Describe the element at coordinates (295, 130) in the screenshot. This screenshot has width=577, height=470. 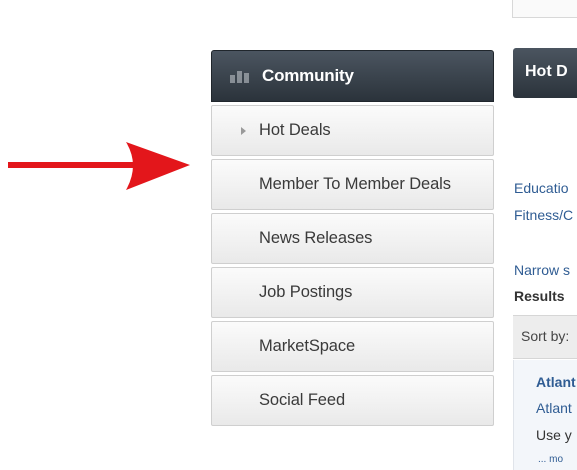
I see `menu-item-label: Hot Deals` at that location.